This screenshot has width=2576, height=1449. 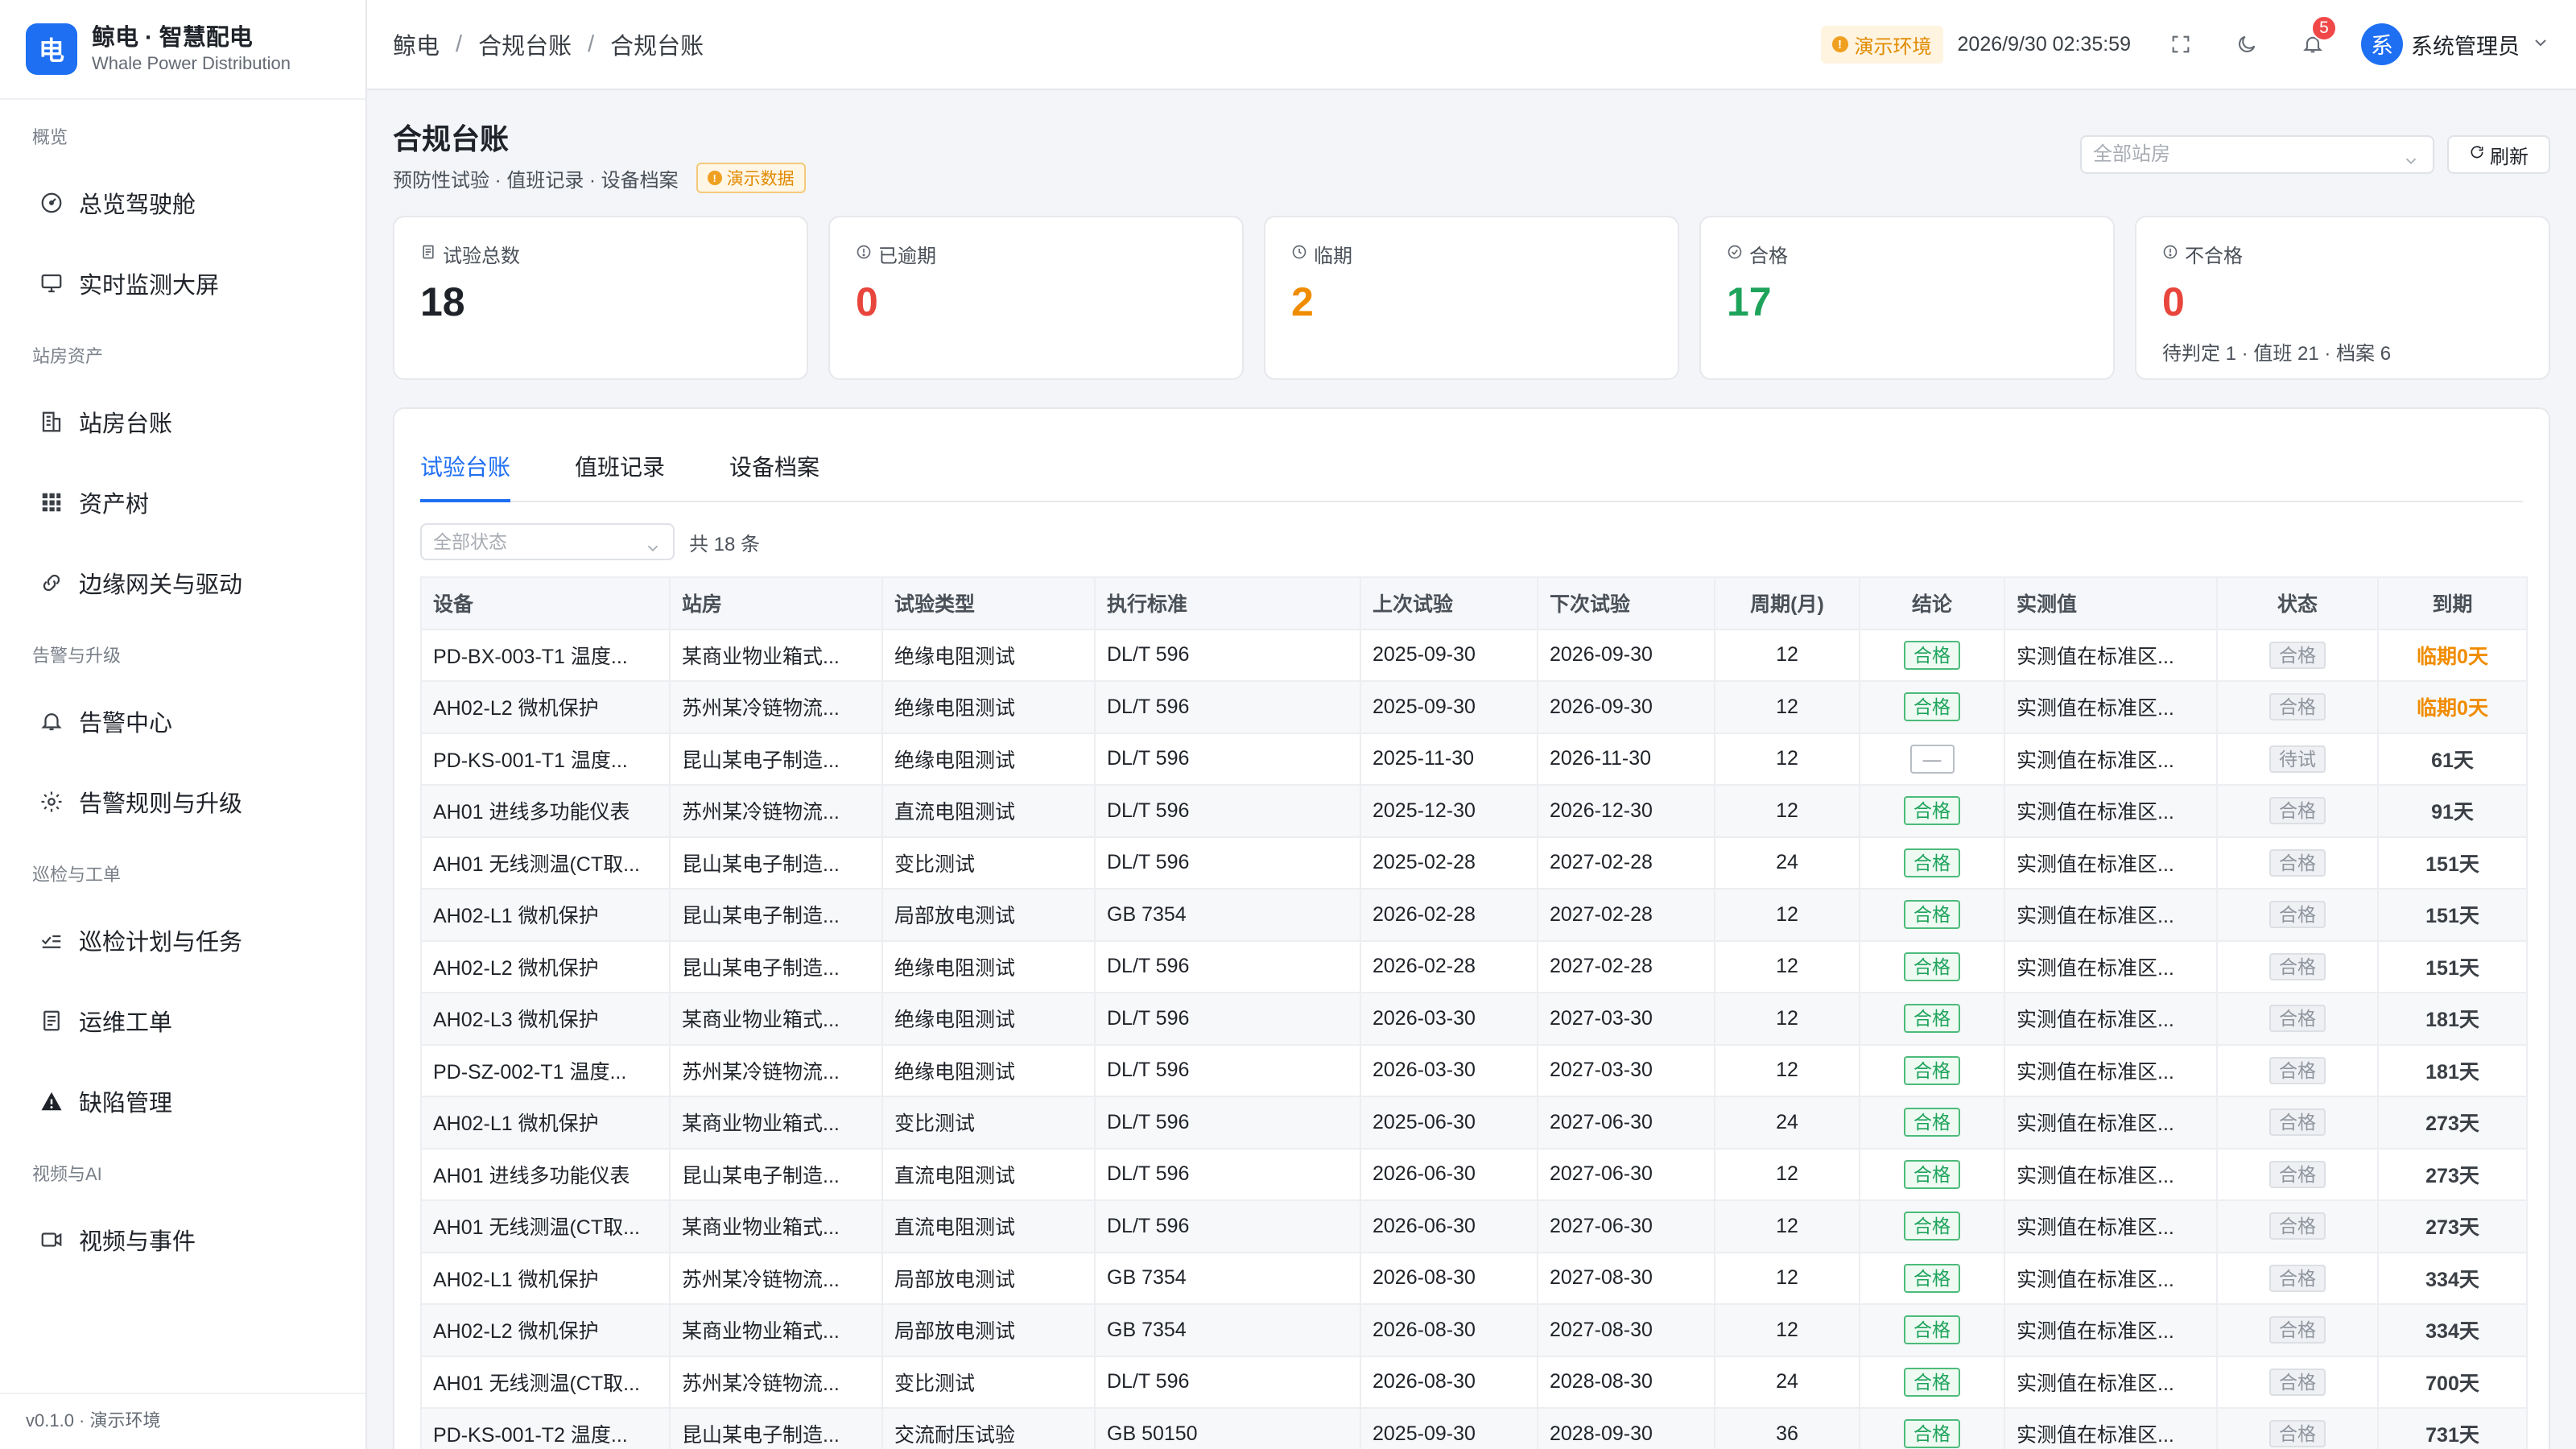 What do you see at coordinates (988, 1226) in the screenshot?
I see `table-cell: 直流电阻测试` at bounding box center [988, 1226].